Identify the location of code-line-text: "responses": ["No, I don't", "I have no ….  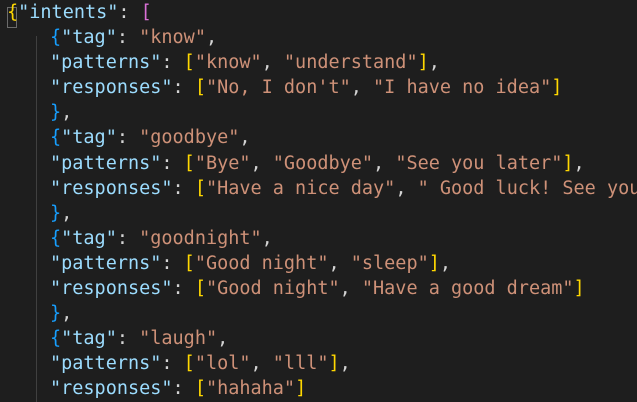
(306, 87).